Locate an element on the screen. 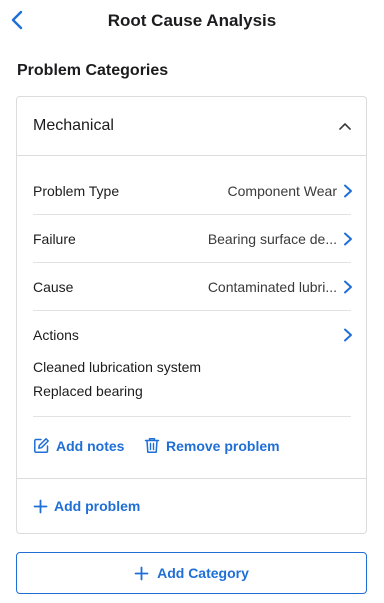 The width and height of the screenshot is (384, 603). nav-bar: Root Cause Analysis is located at coordinates (192, 22).